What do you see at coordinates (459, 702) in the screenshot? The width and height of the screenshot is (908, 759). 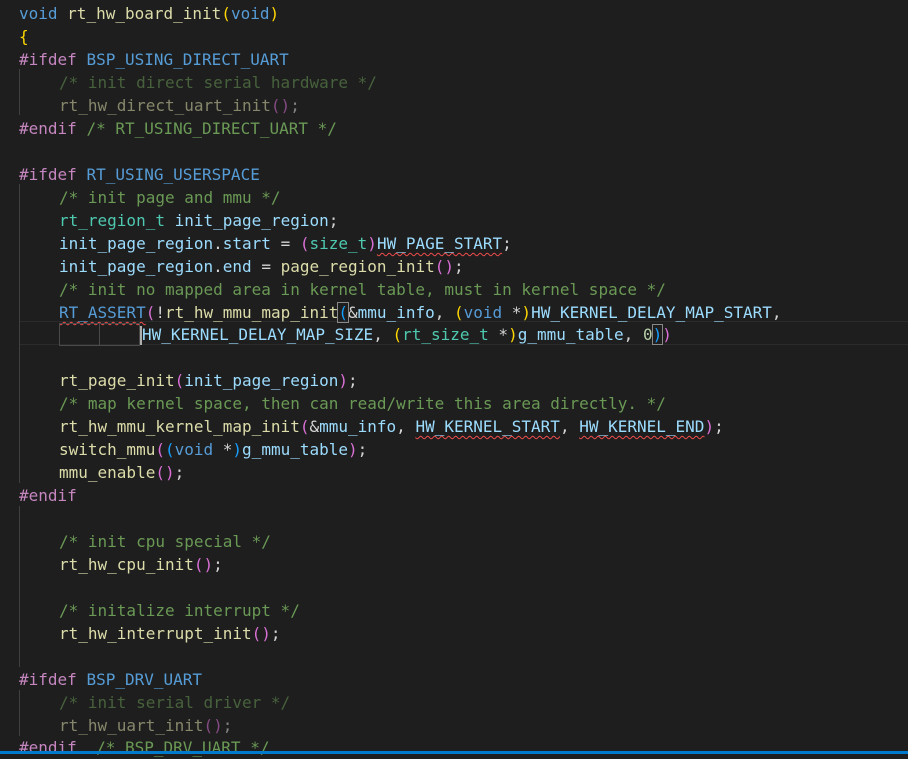 I see `code-line-31: /* init serial driver */` at bounding box center [459, 702].